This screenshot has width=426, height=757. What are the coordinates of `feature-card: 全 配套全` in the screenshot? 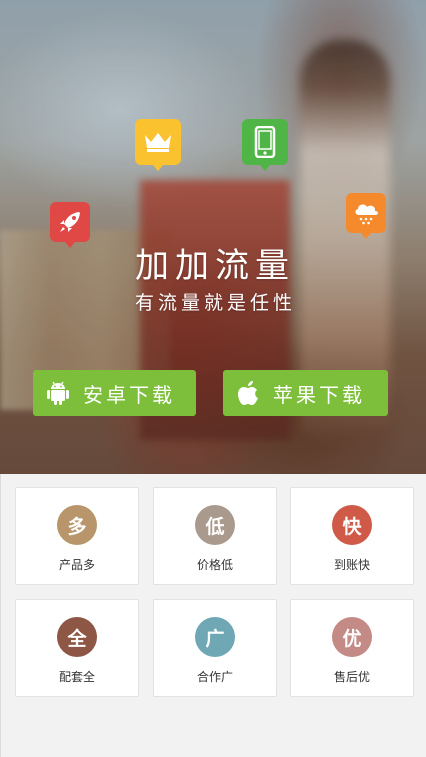 It's located at (77, 648).